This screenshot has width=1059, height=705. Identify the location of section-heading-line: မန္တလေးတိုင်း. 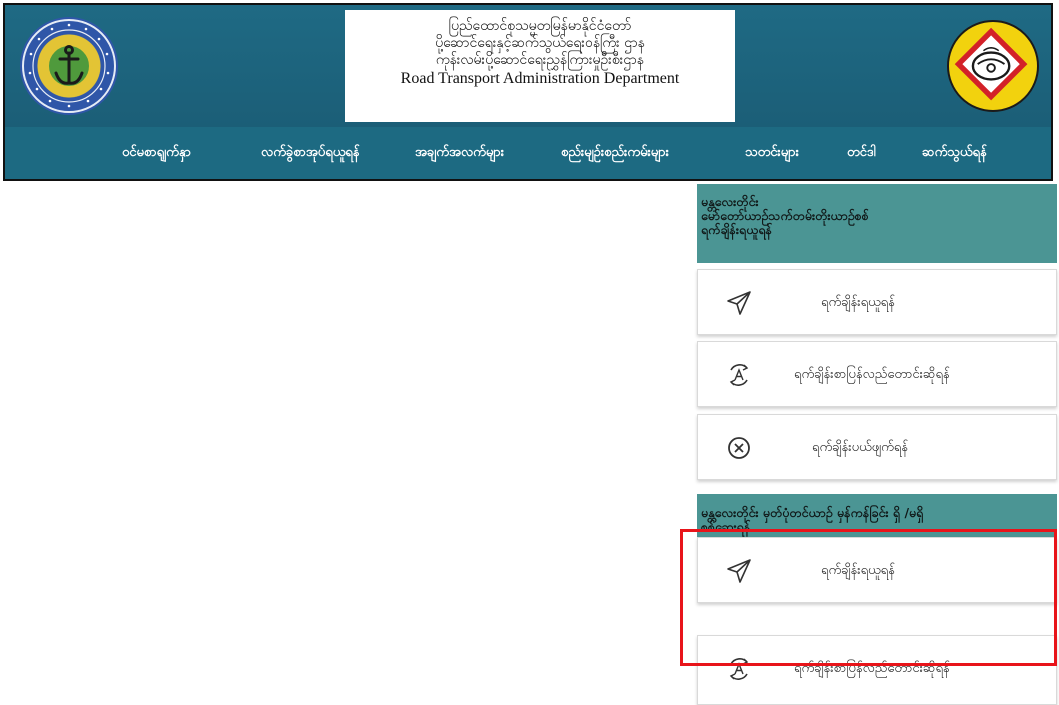
(730, 201).